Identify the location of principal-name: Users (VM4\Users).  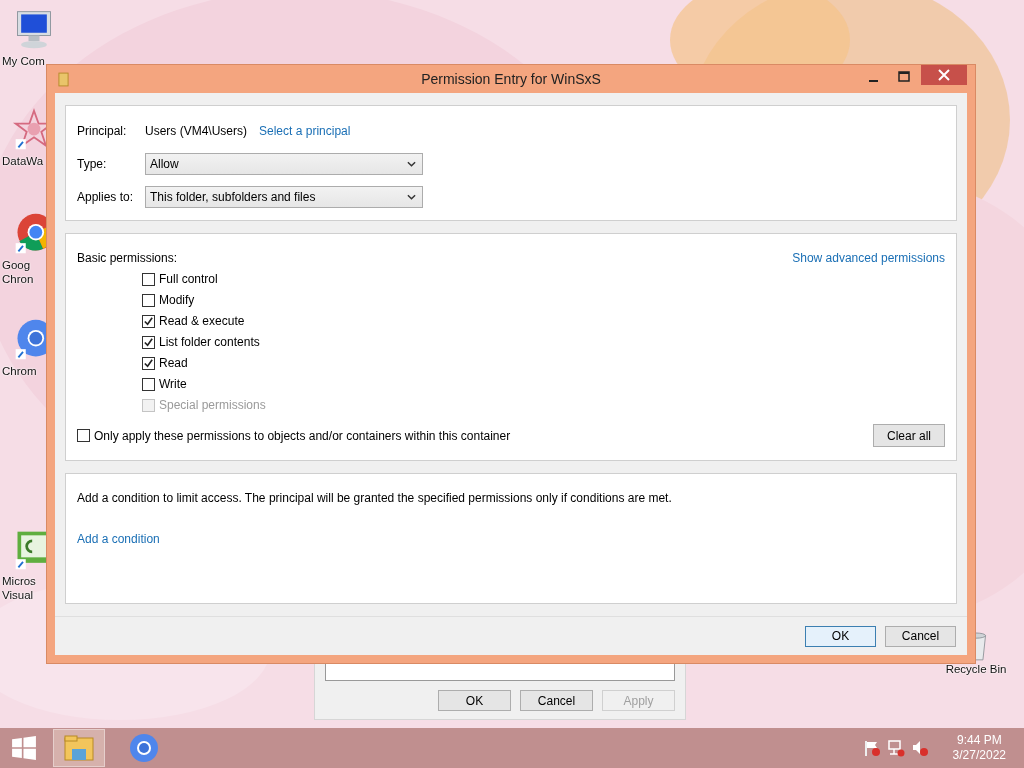
(196, 131).